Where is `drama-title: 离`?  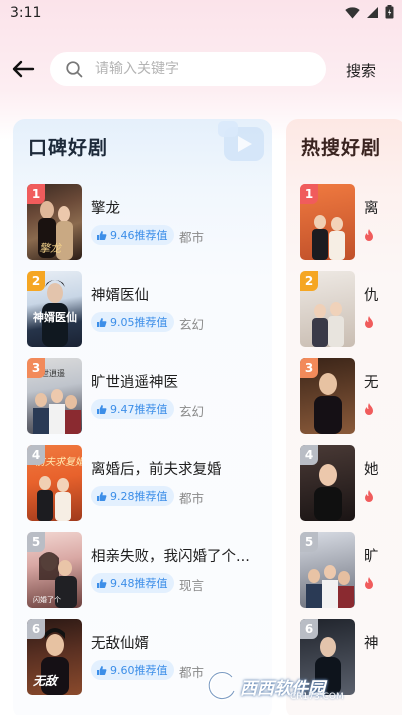 drama-title: 离 is located at coordinates (371, 209).